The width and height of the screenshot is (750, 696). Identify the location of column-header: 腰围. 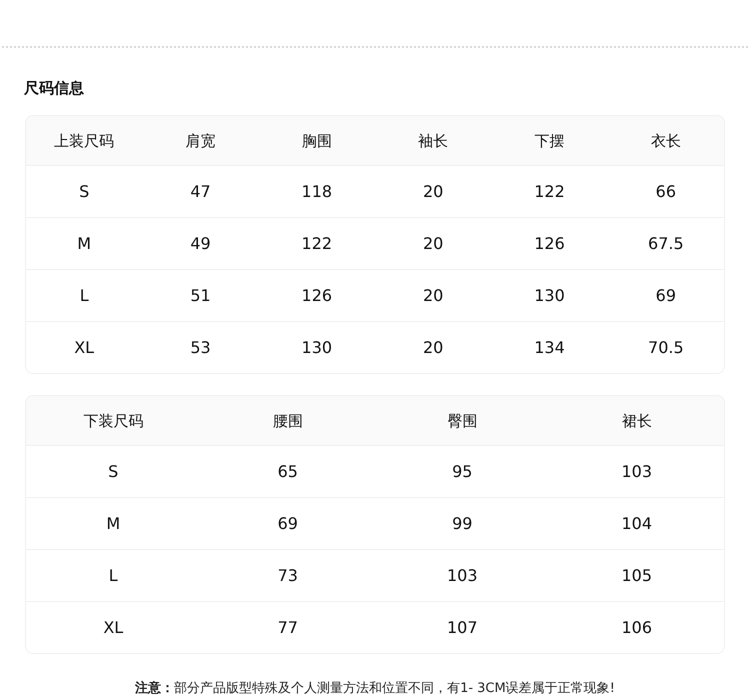
(288, 420).